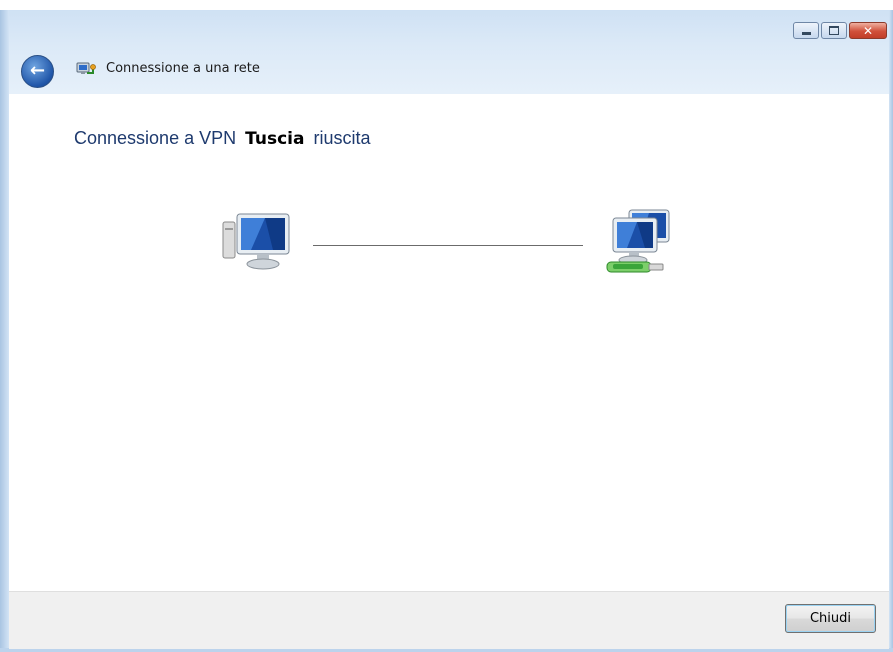 The width and height of the screenshot is (893, 652). What do you see at coordinates (183, 68) in the screenshot?
I see `window-title: Connessione a una rete` at bounding box center [183, 68].